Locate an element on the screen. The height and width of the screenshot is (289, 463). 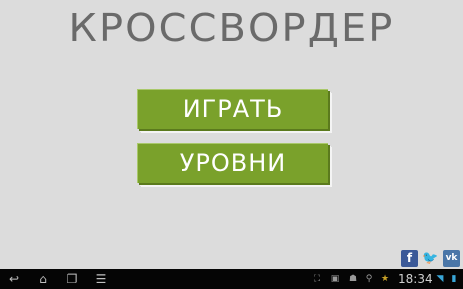
wifi-icon: ◥ is located at coordinates (440, 279).